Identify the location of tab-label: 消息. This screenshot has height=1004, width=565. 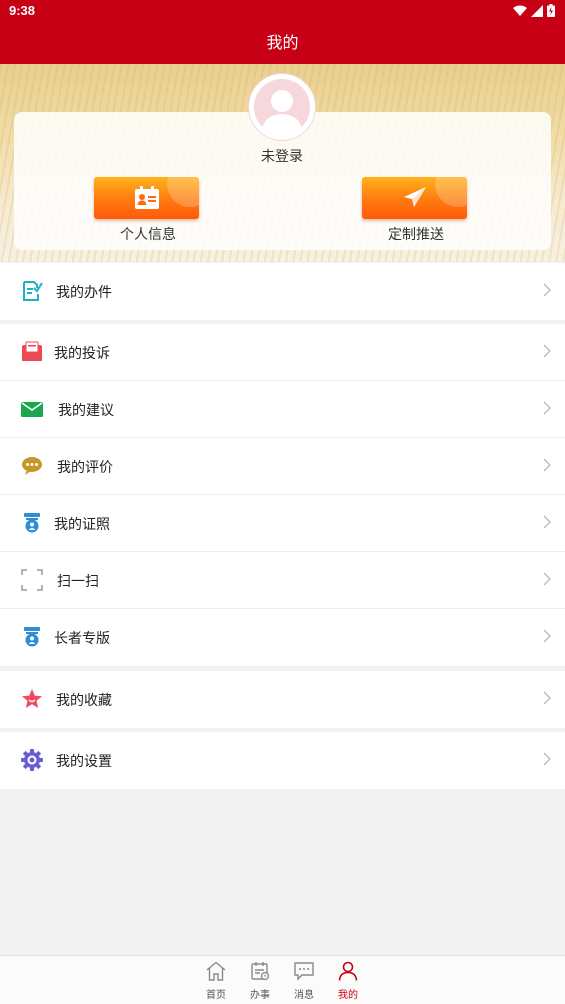
(304, 995).